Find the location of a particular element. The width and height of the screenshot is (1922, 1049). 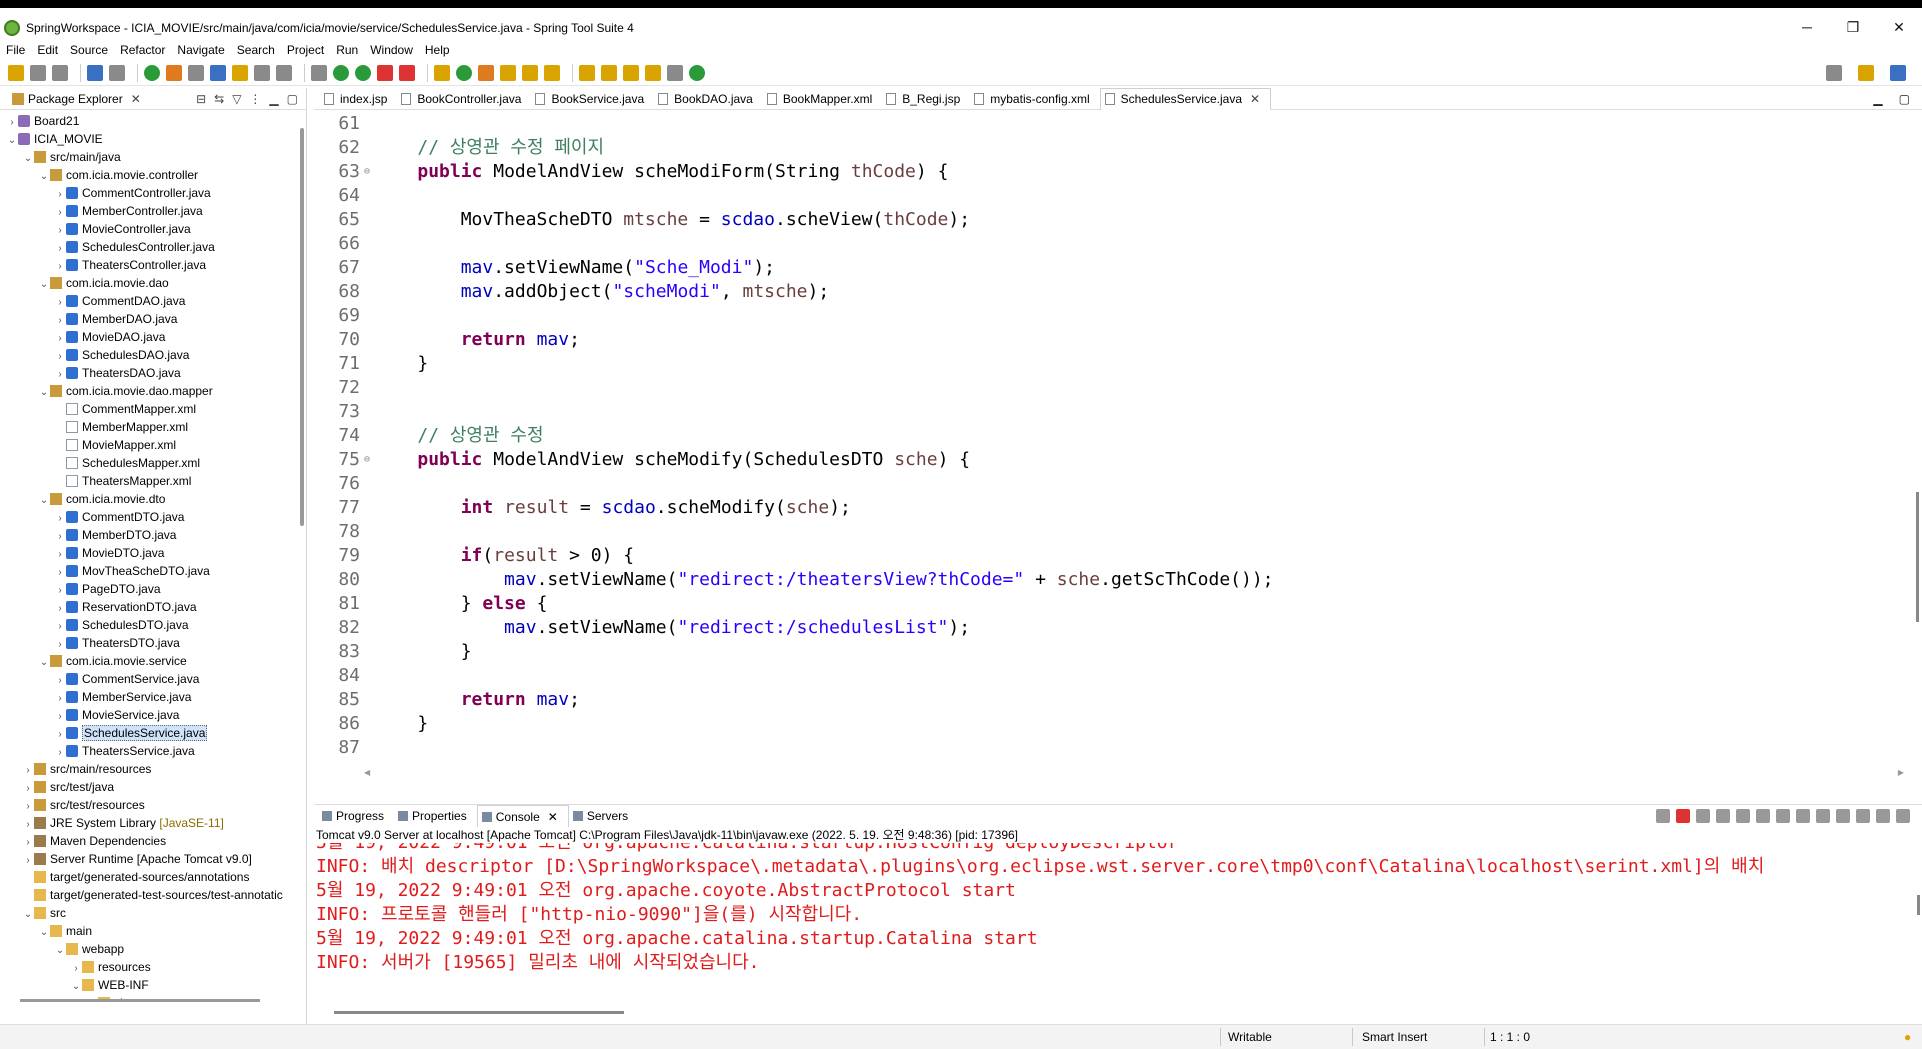

tree-item: › SchedulesDTO.java is located at coordinates (150, 625).